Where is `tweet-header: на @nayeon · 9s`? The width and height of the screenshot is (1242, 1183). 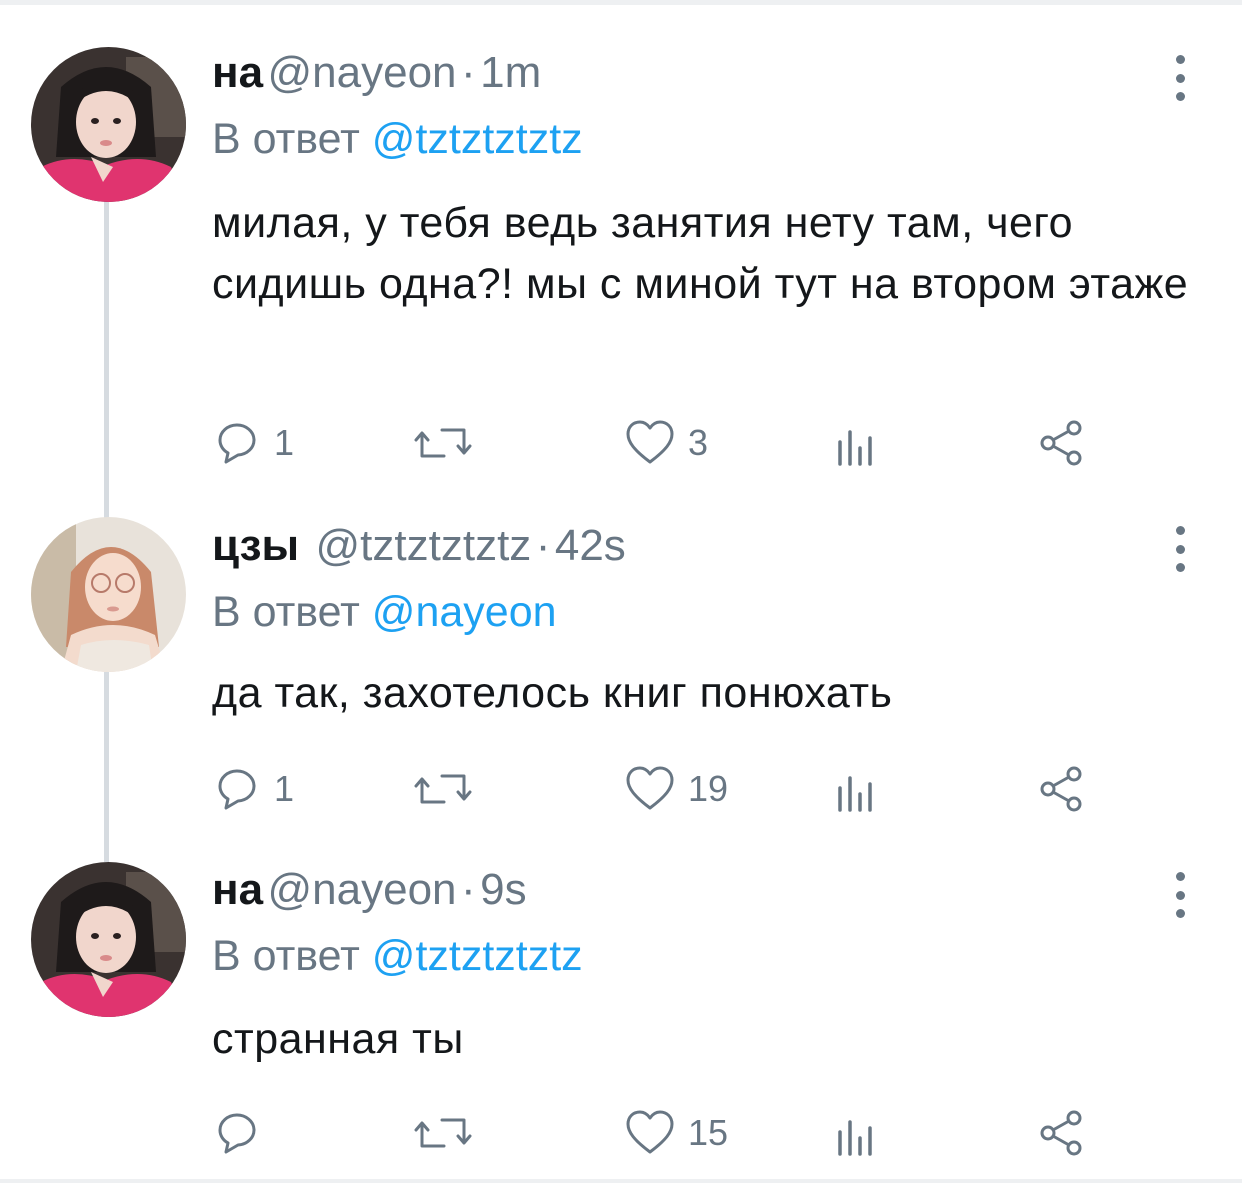
tweet-header: на @nayeon · 9s is located at coordinates (369, 895).